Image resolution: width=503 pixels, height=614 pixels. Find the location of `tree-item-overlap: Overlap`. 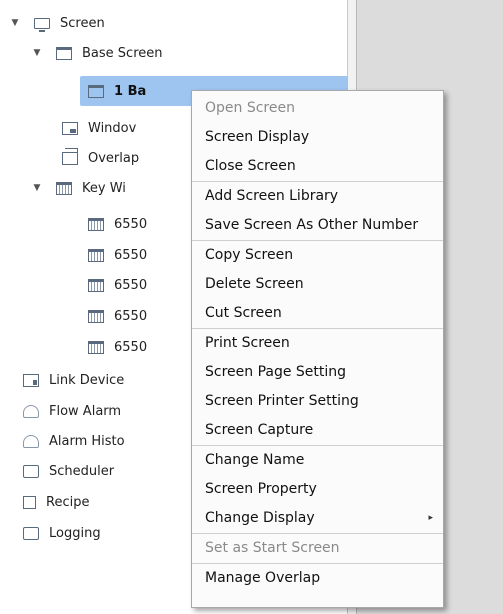

tree-item-overlap: Overlap is located at coordinates (100, 158).